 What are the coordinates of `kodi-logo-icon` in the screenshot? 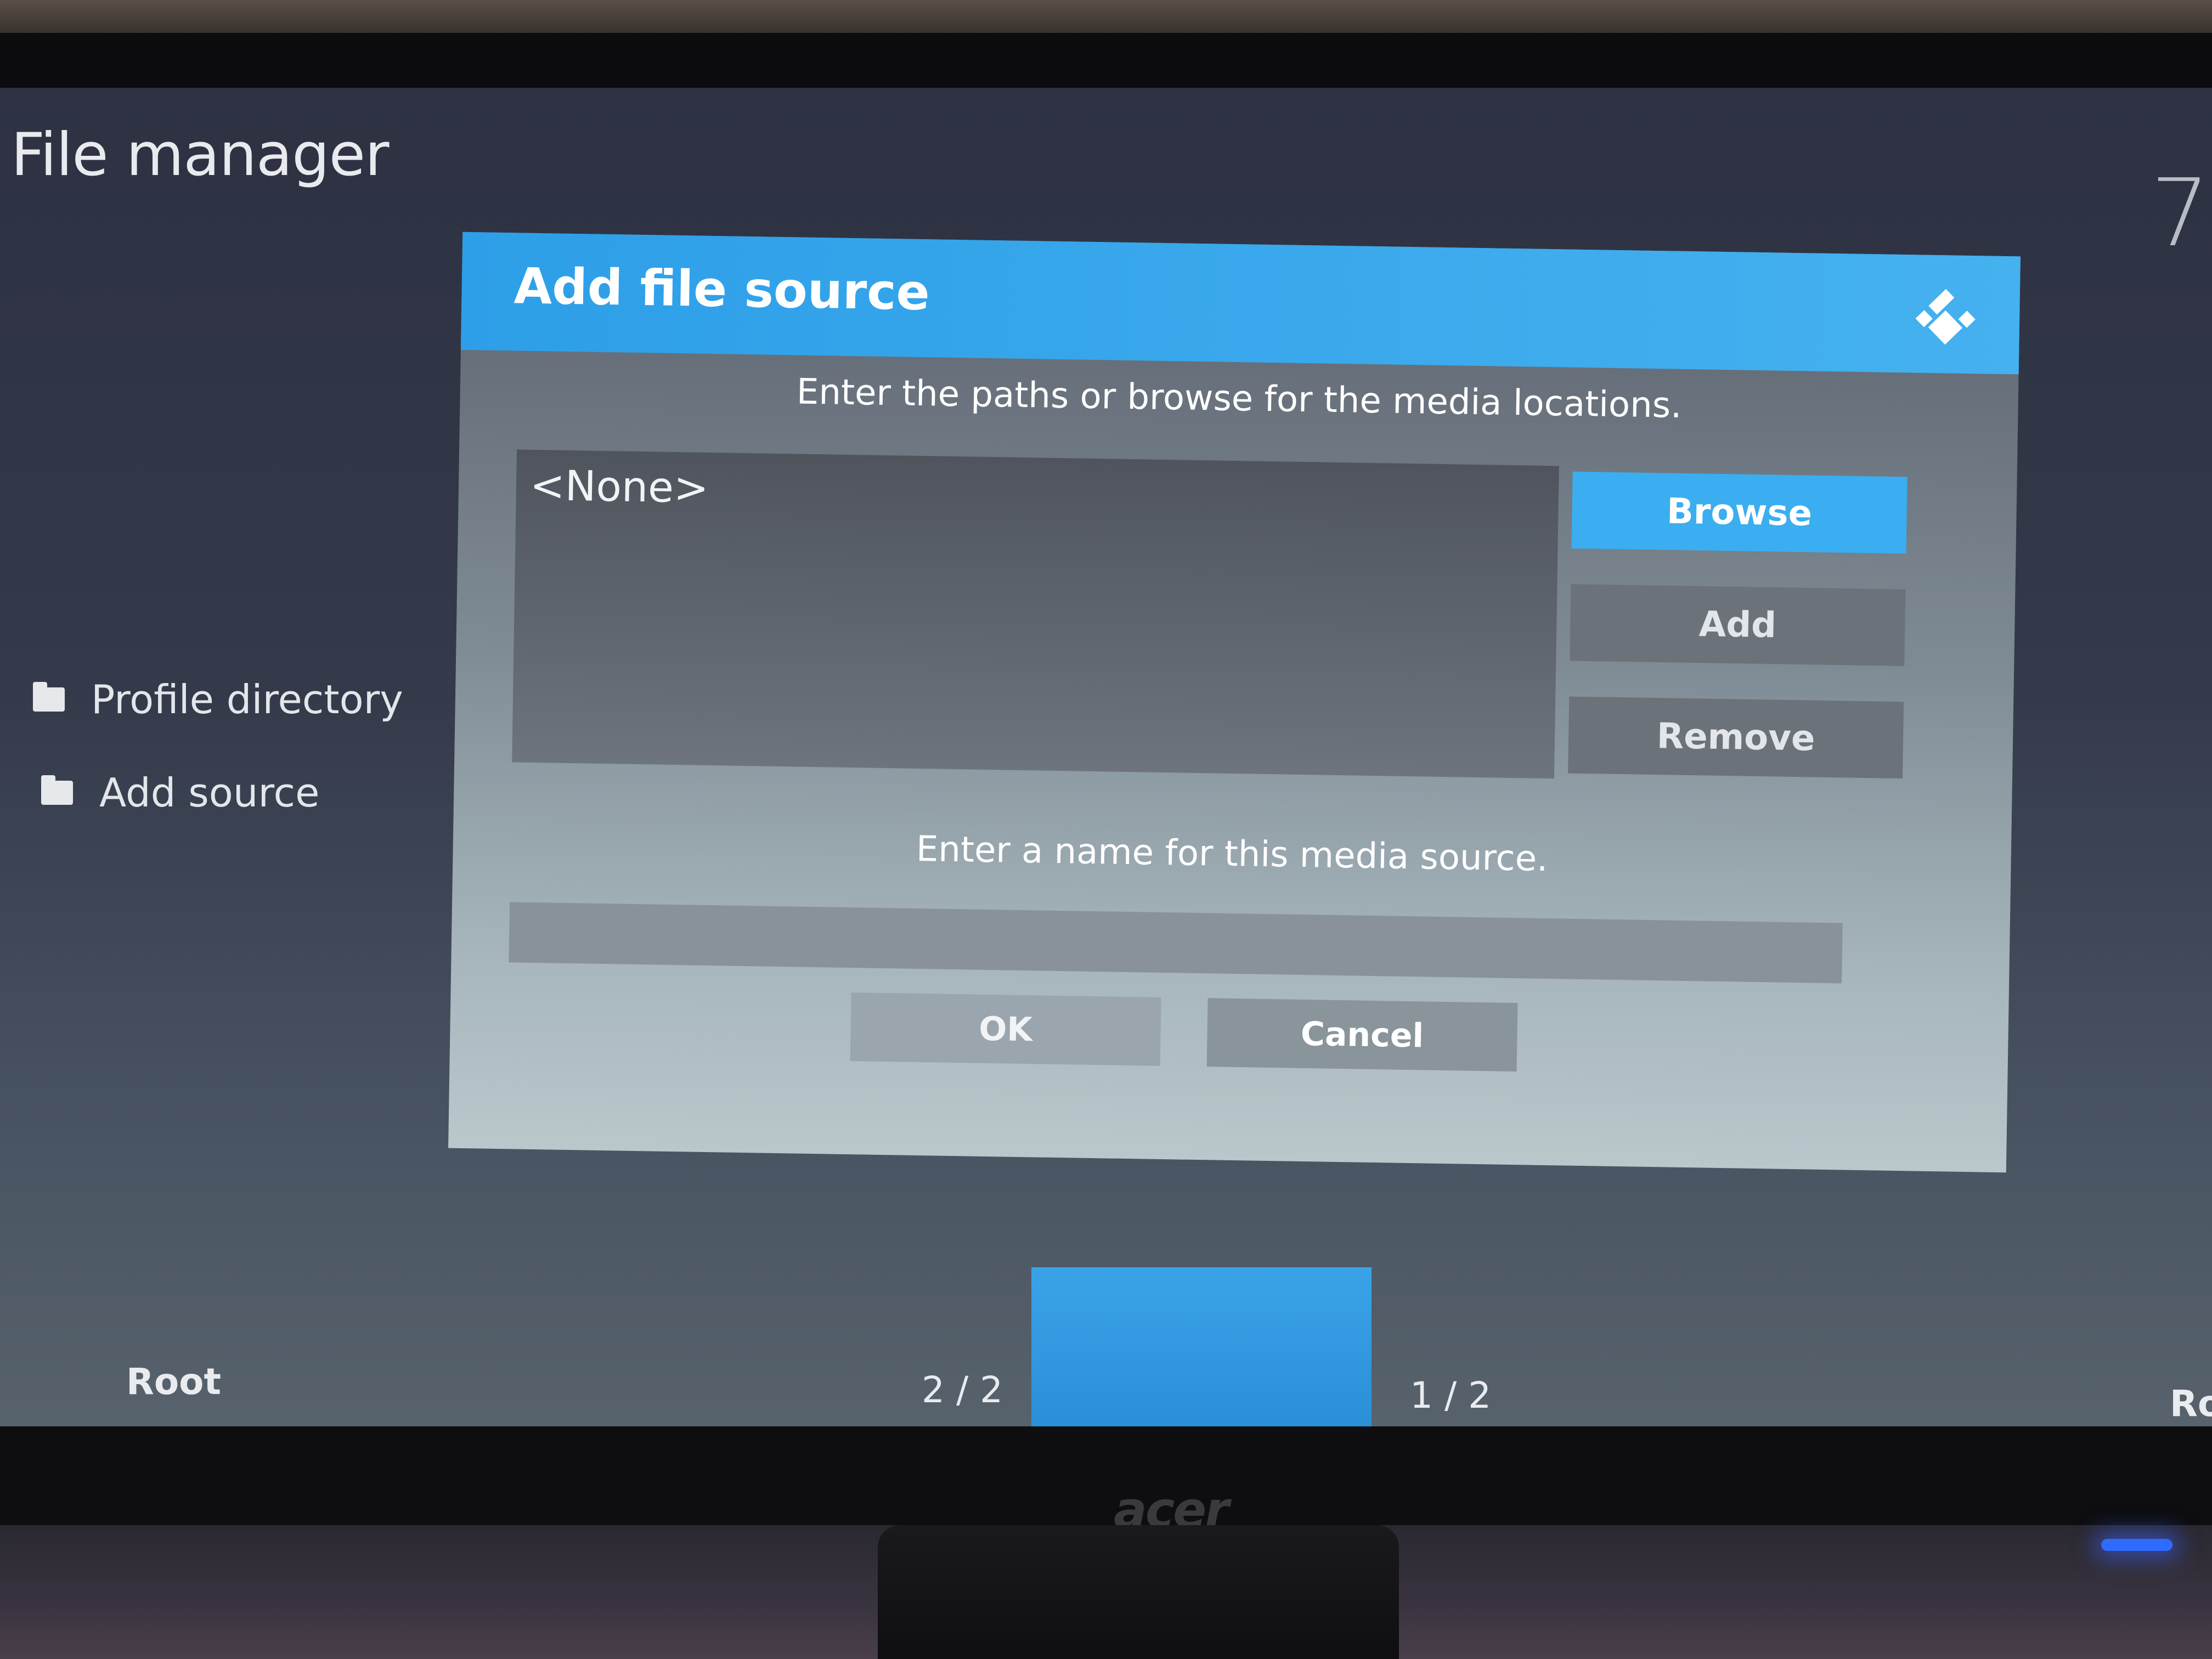 It's located at (1946, 317).